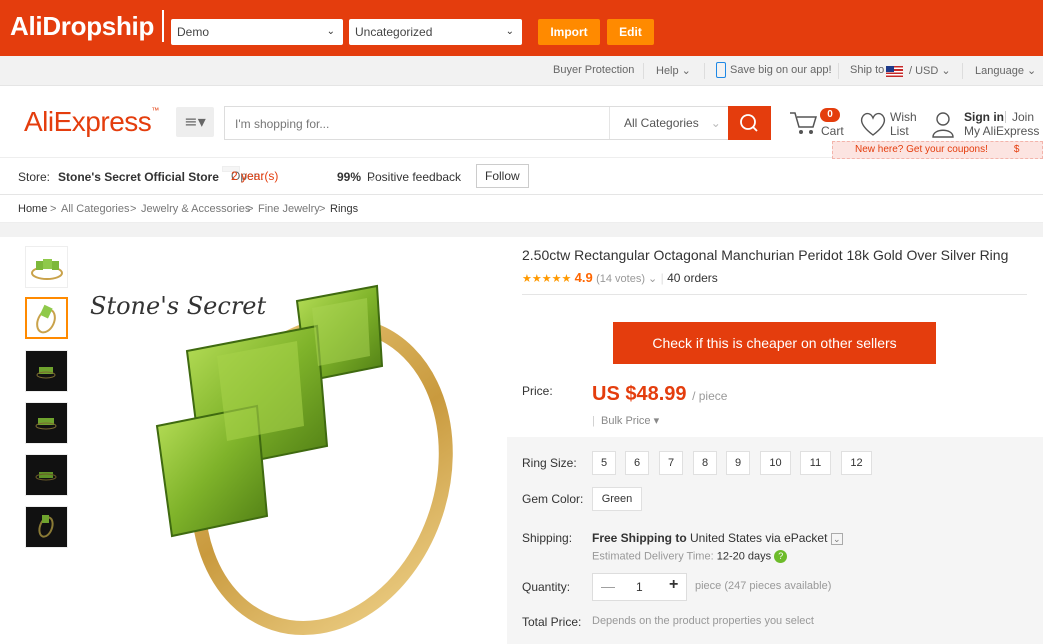  I want to click on heart-icon, so click(873, 124).